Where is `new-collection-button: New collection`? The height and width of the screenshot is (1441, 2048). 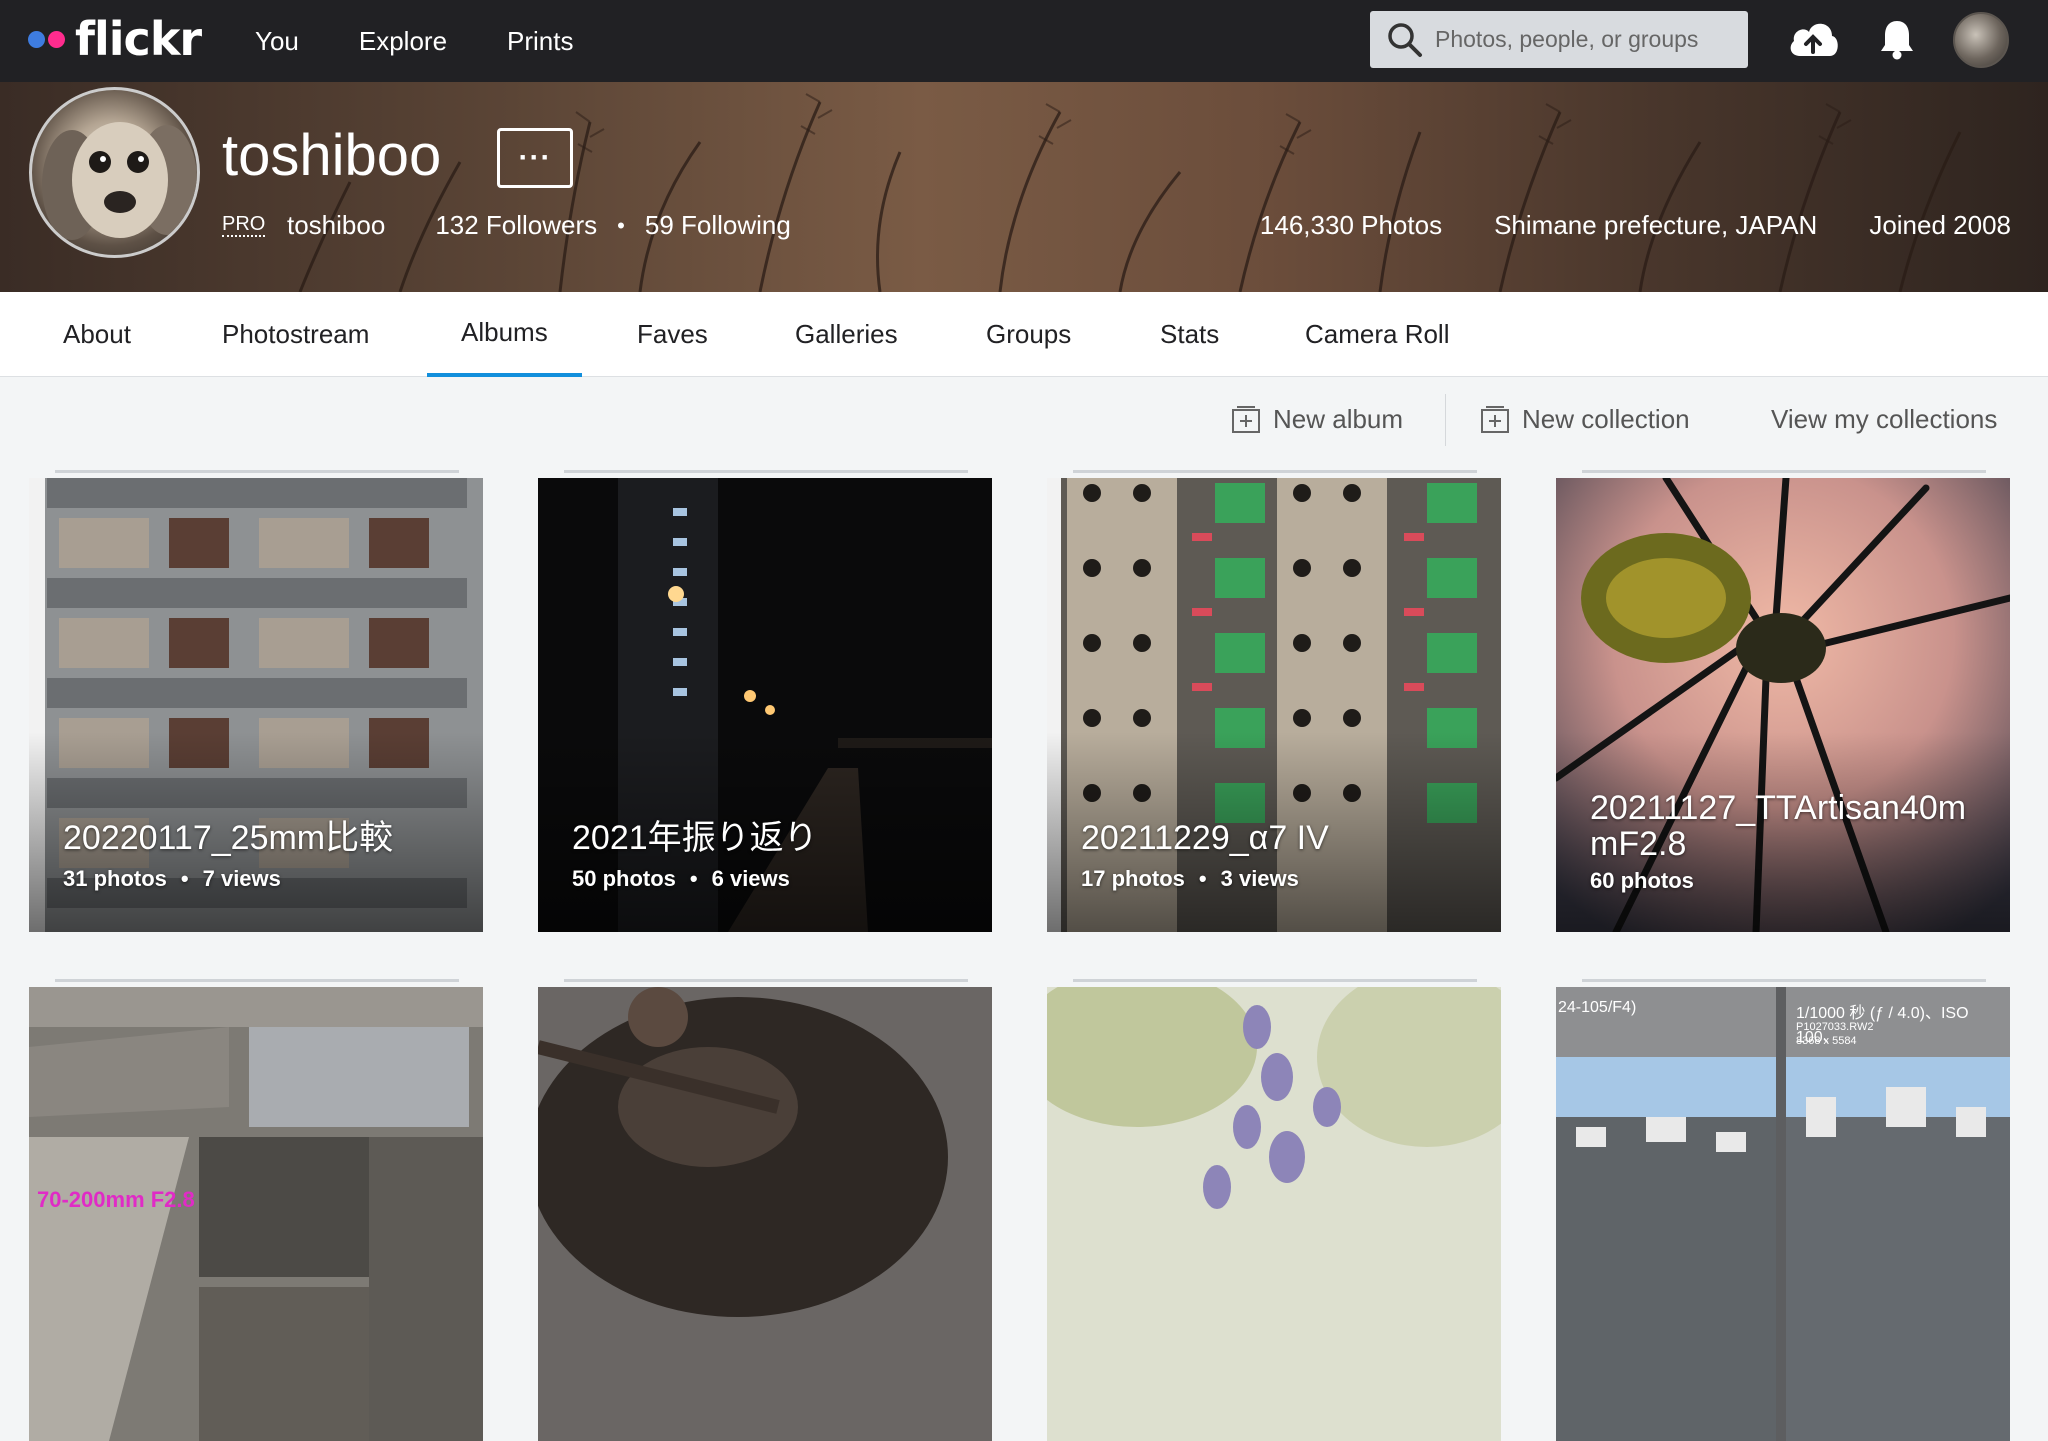 new-collection-button: New collection is located at coordinates (1585, 419).